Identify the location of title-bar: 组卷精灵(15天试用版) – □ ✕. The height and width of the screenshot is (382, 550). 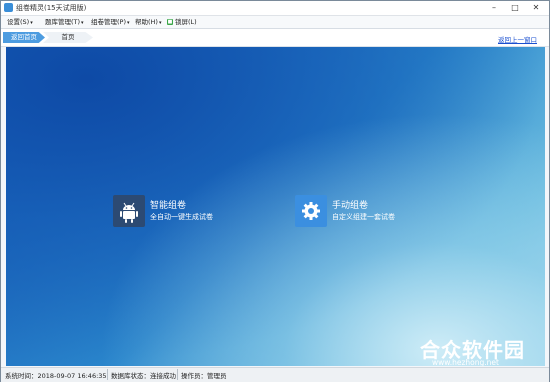
(275, 8).